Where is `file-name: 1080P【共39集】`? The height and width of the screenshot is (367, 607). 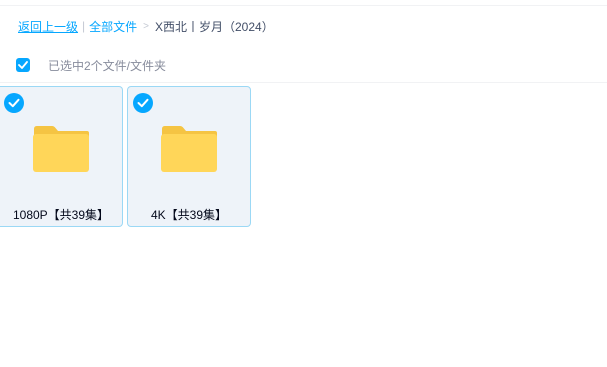
file-name: 1080P【共39集】 is located at coordinates (61, 214).